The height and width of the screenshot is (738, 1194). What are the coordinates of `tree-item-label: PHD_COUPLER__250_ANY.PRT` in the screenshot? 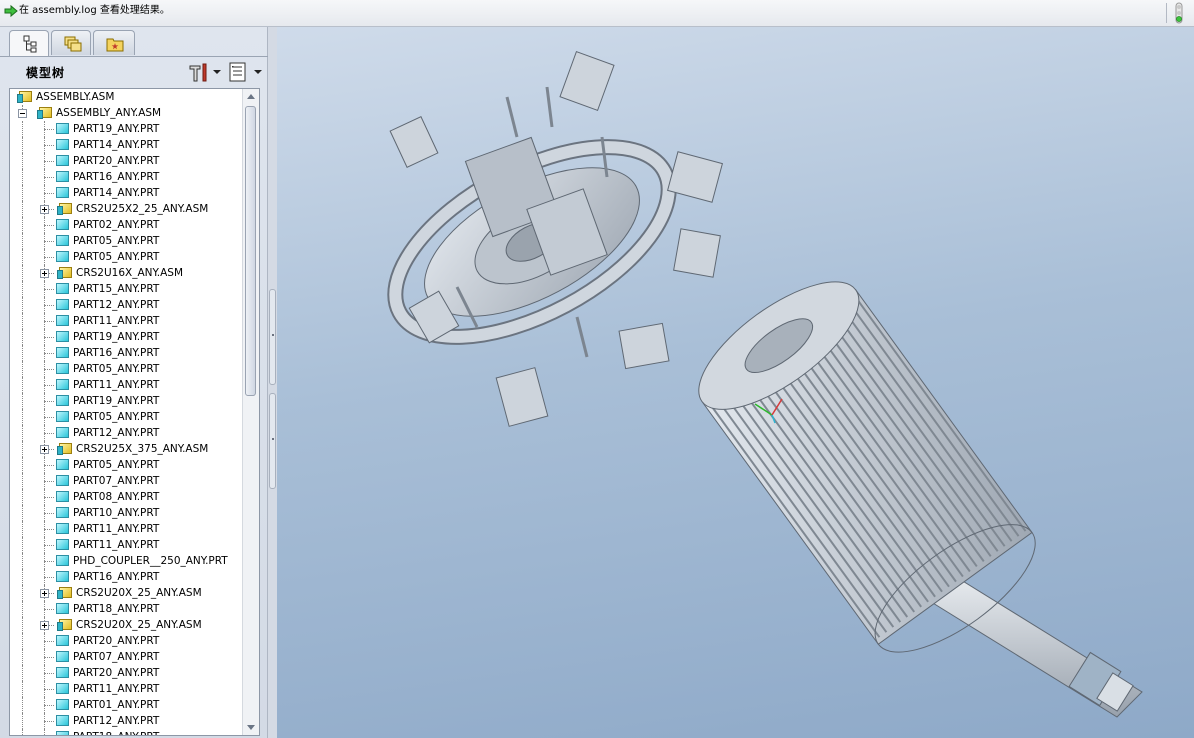 It's located at (150, 561).